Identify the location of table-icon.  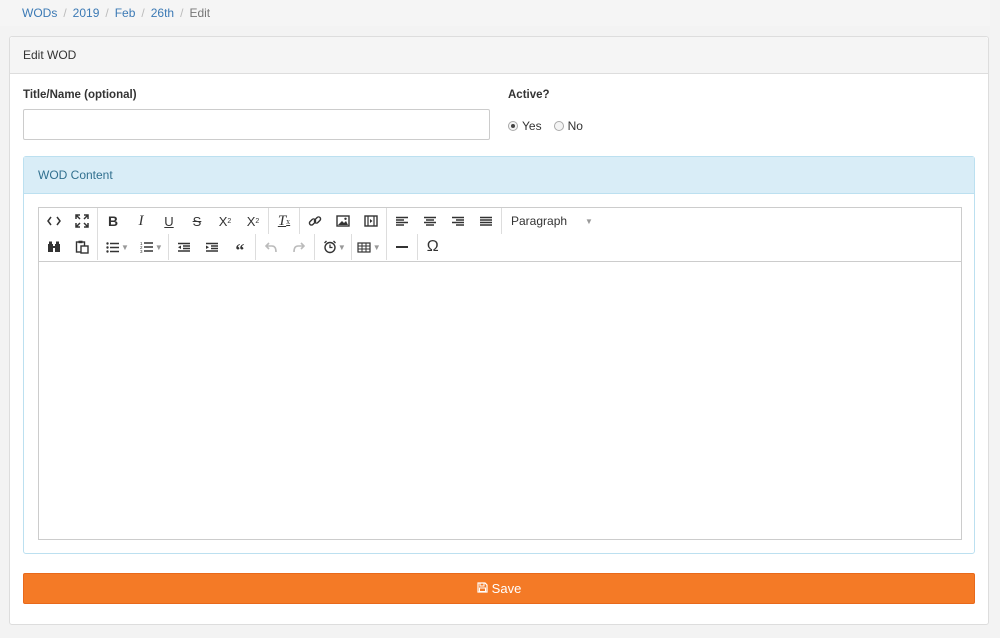
(364, 247).